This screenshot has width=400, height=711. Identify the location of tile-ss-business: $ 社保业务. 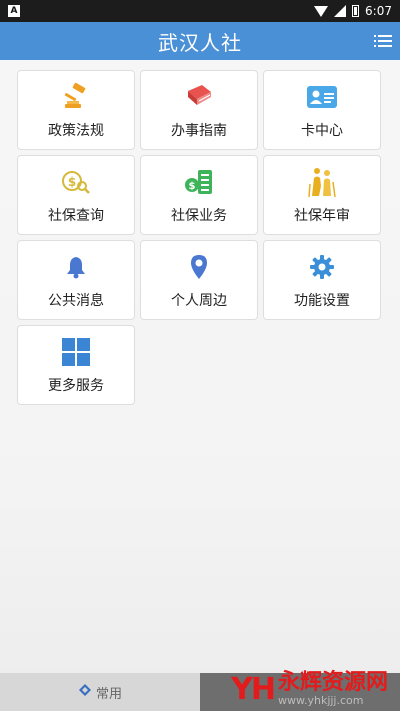
(199, 195).